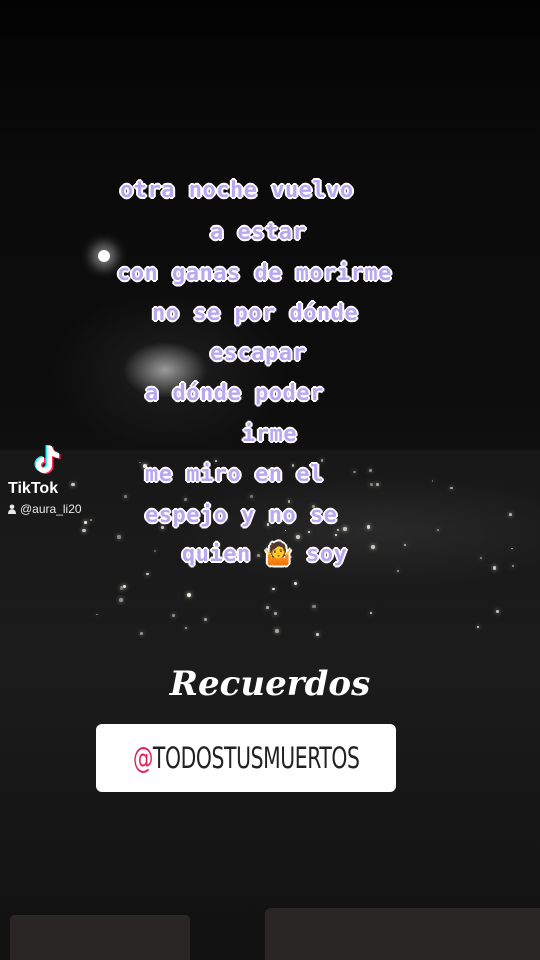 This screenshot has height=960, width=540. What do you see at coordinates (256, 758) in the screenshot?
I see `handle-name: TODOSTUSMUERTOS` at bounding box center [256, 758].